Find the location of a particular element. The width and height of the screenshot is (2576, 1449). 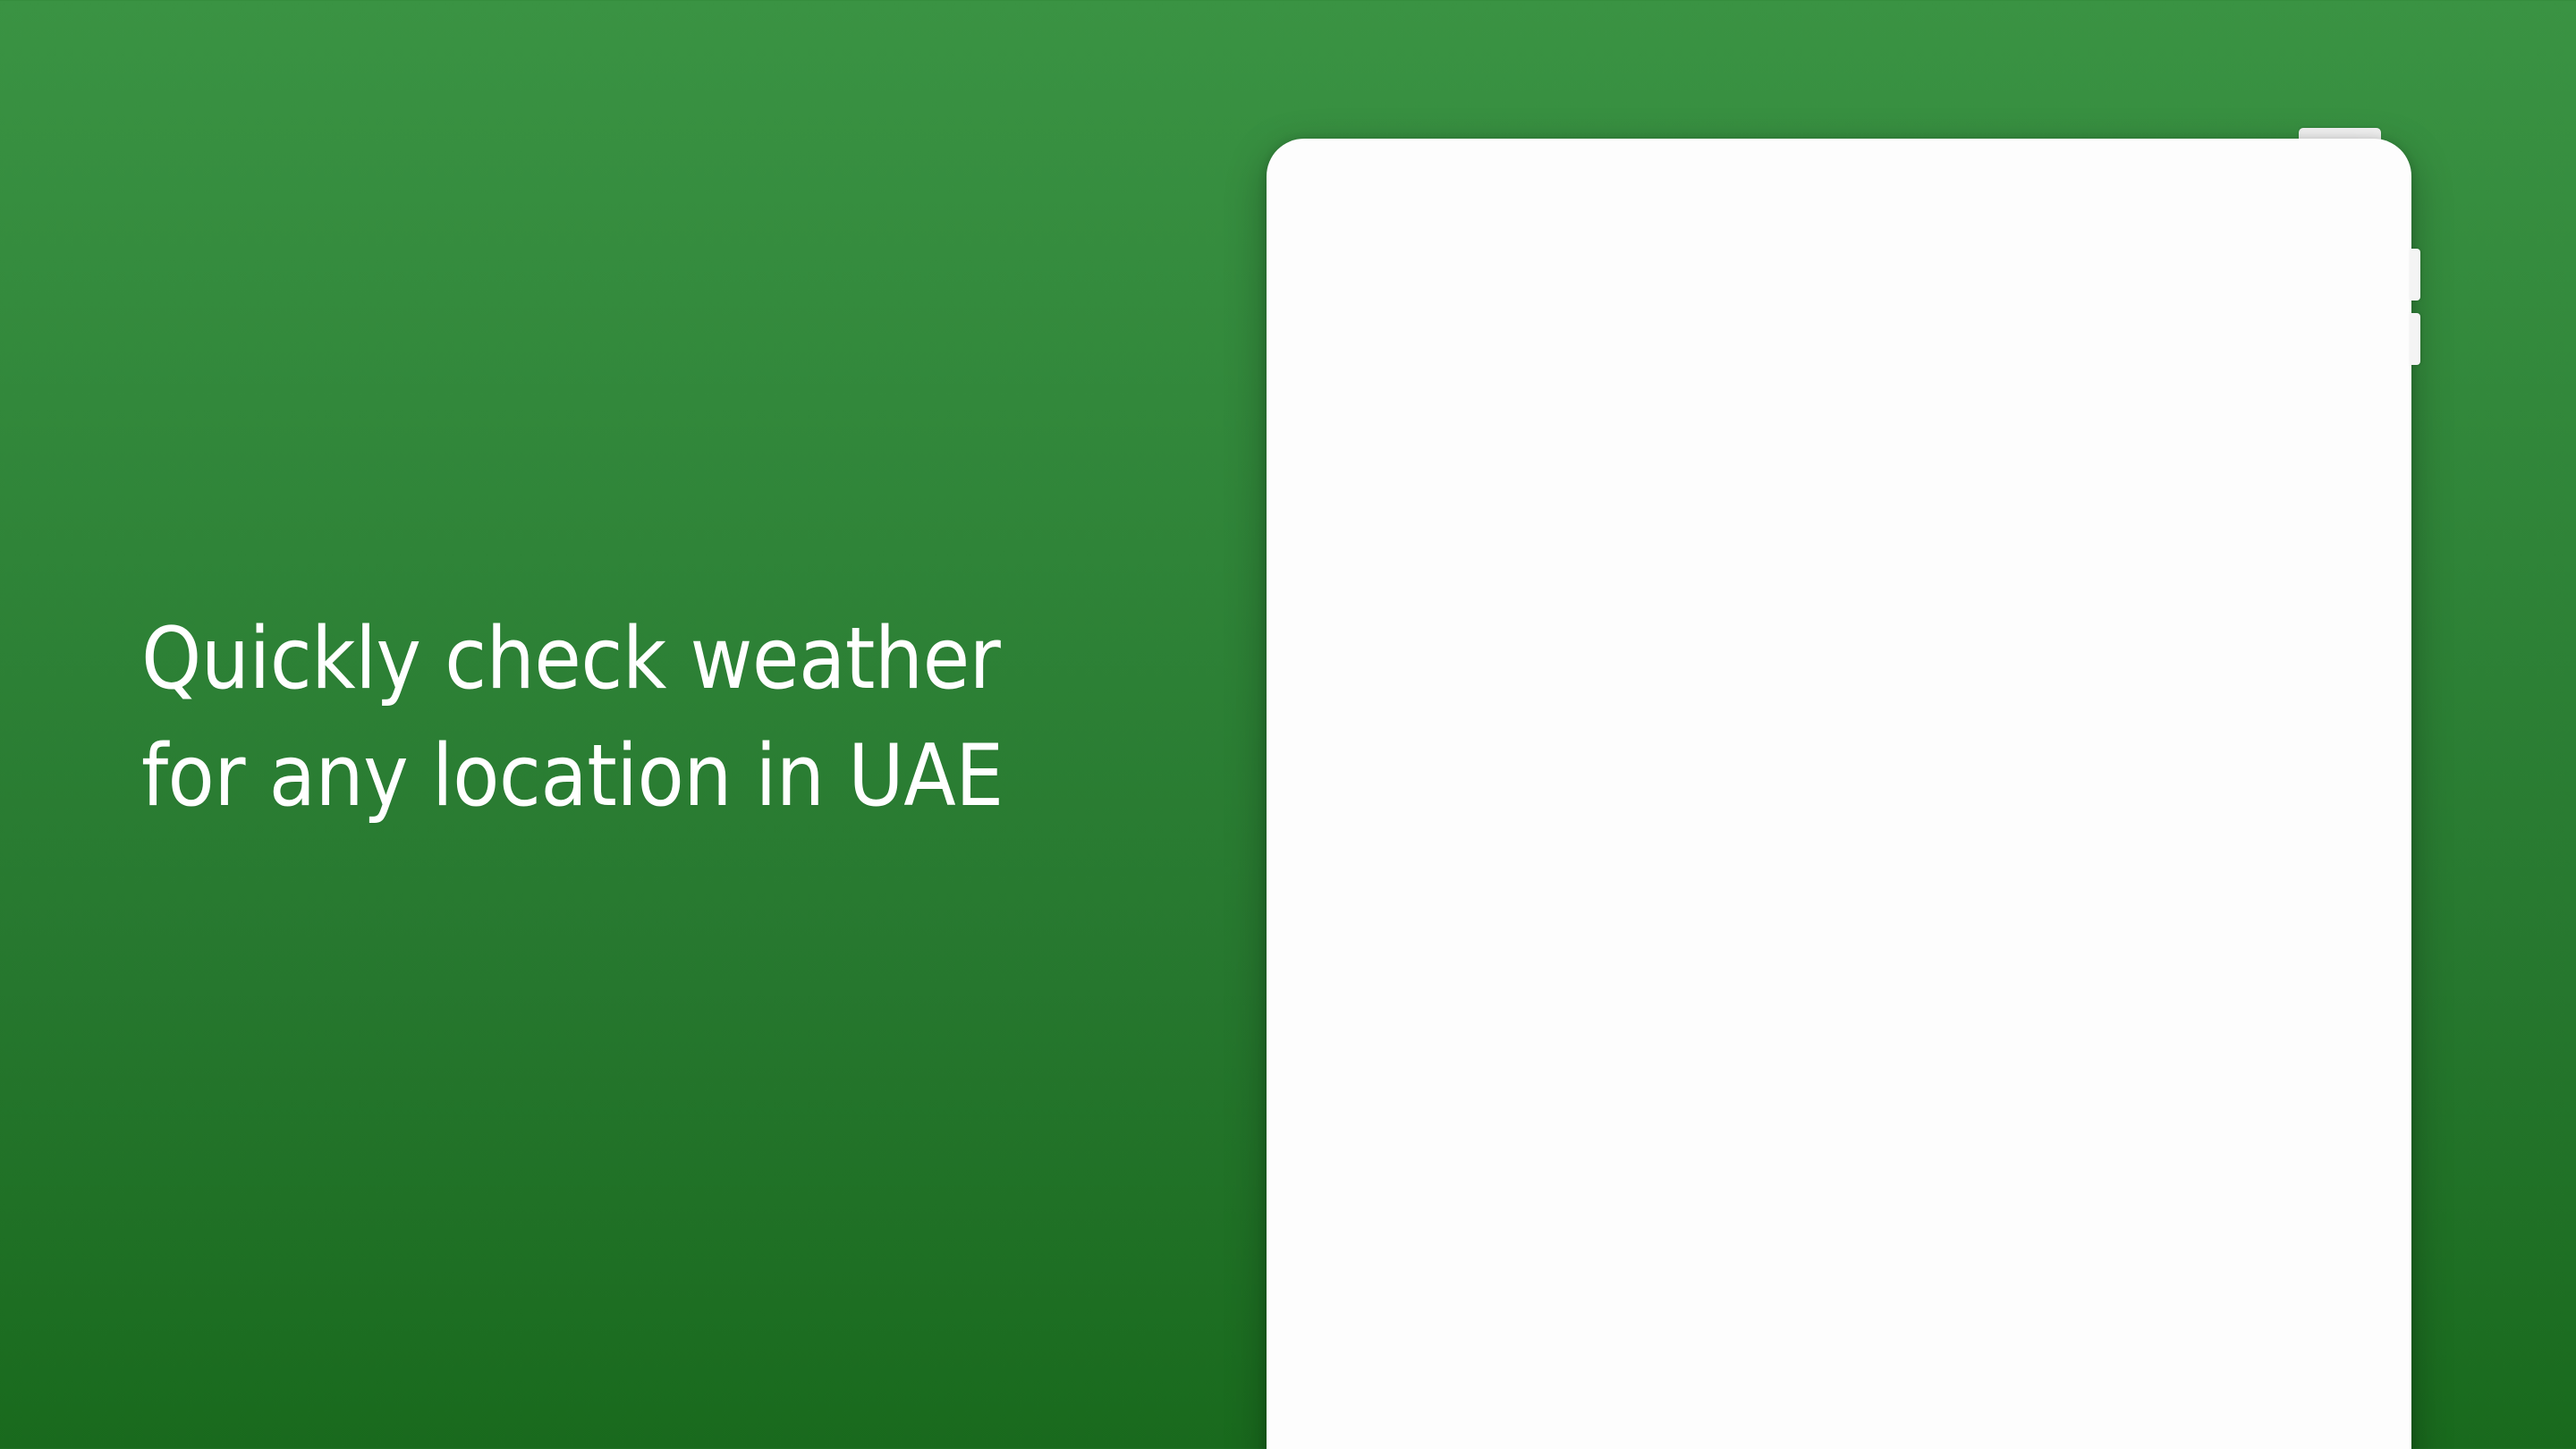

device-volume-up-button is located at coordinates (2415, 275).